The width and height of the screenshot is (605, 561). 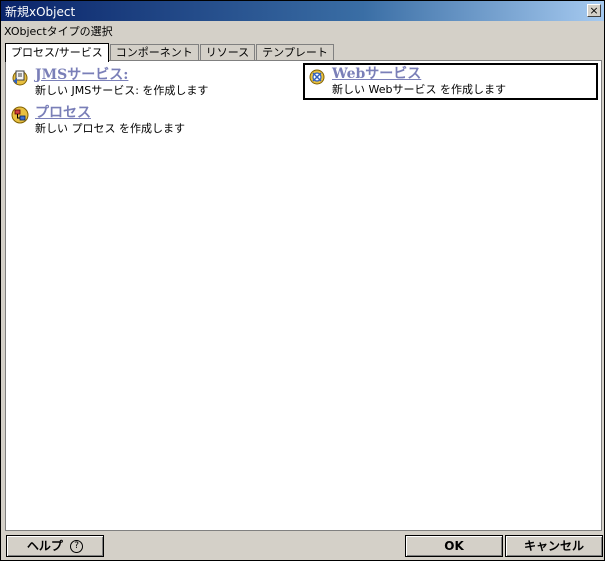 I want to click on jms-service-desc: 新しい JMSサービス: を作成します, so click(x=122, y=90).